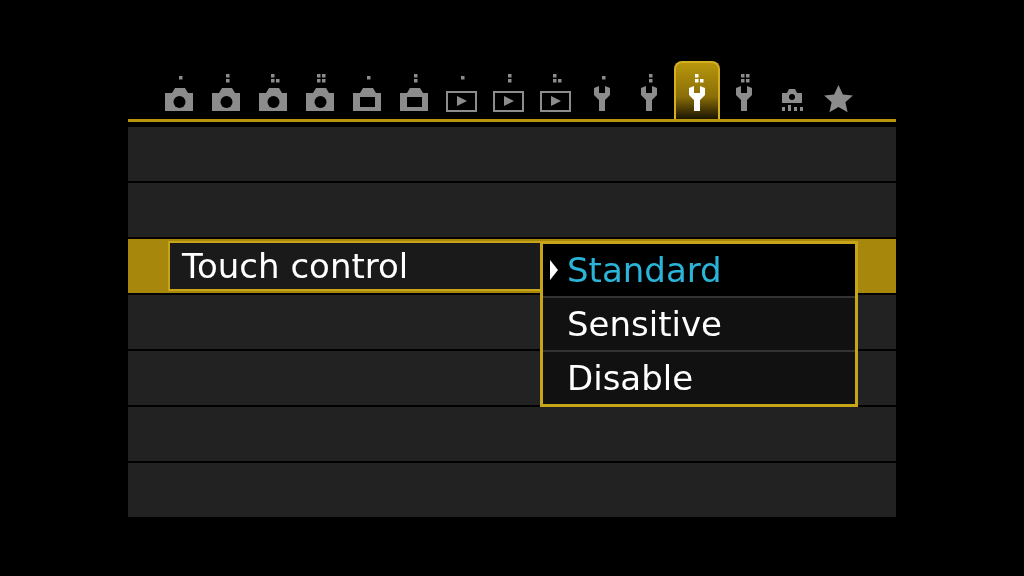 This screenshot has height=576, width=1024. I want to click on option-item: Disable, so click(699, 378).